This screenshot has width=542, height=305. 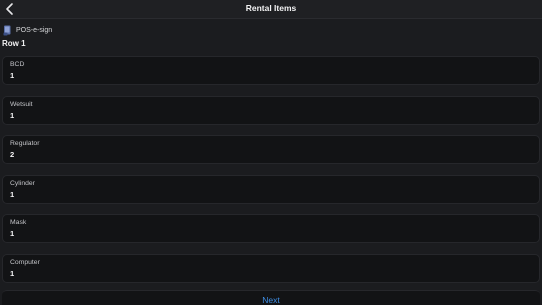 I want to click on field-label: Computer, so click(x=25, y=262).